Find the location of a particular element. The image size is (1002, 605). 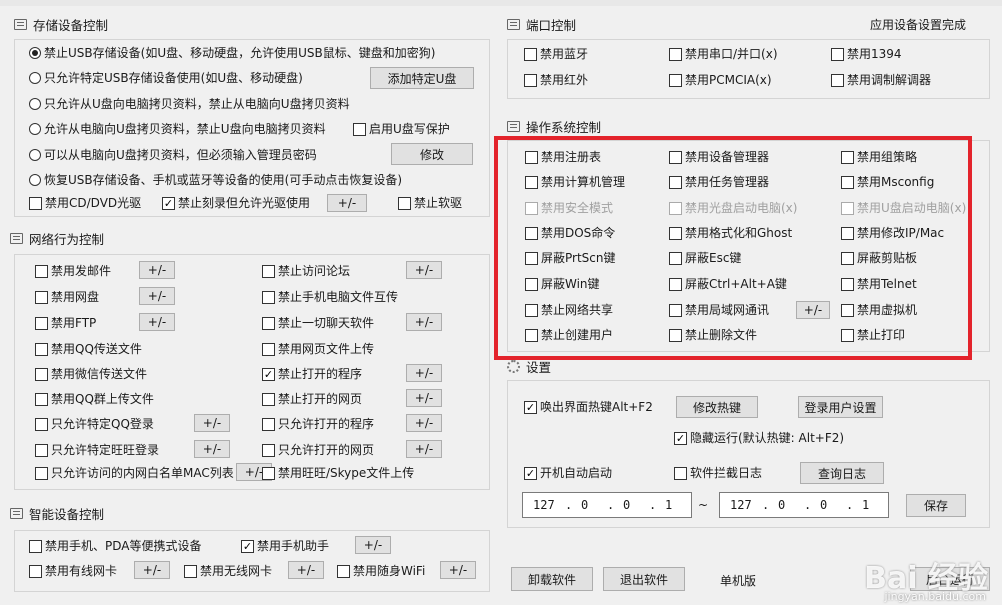

smart-wired-nic-checkbox: 禁用有线网卡 is located at coordinates (73, 571).